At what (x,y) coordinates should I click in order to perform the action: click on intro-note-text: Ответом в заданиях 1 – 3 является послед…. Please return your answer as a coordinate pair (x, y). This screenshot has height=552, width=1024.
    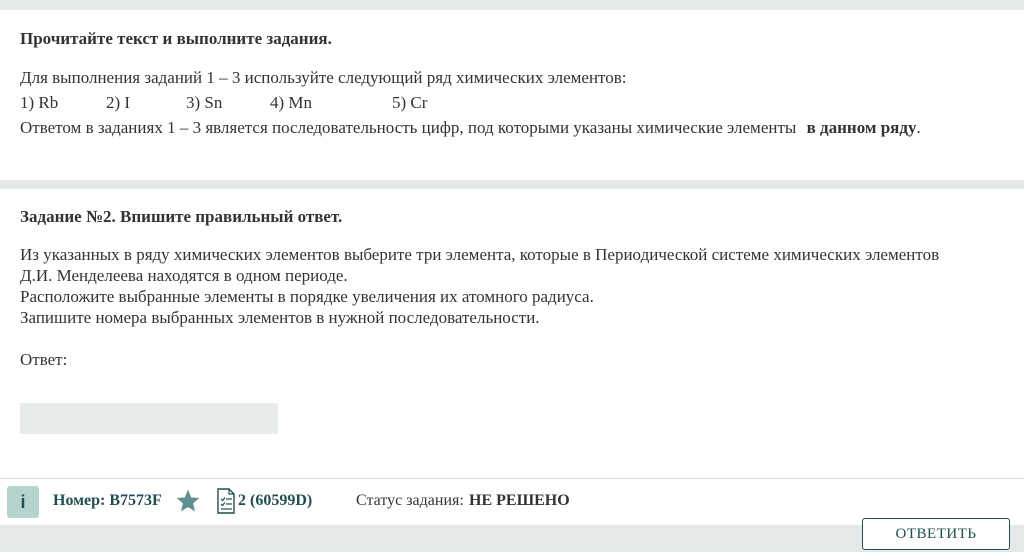
    Looking at the image, I should click on (410, 127).